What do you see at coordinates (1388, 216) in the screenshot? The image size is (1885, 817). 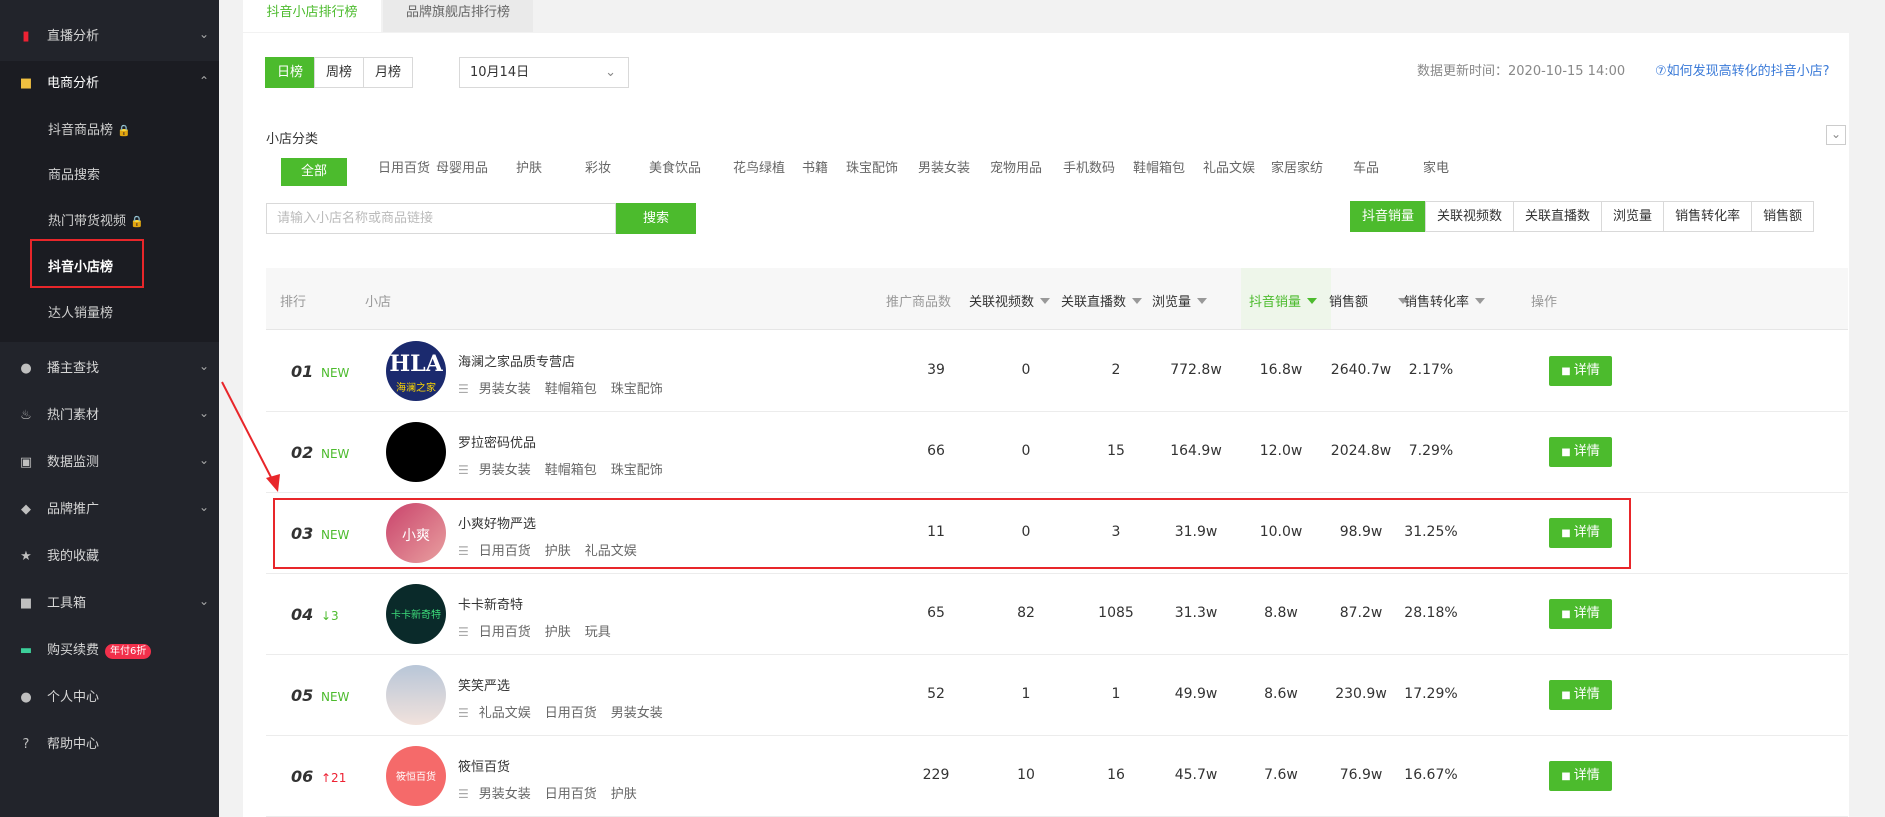 I see `sort-sales: 抖音销量` at bounding box center [1388, 216].